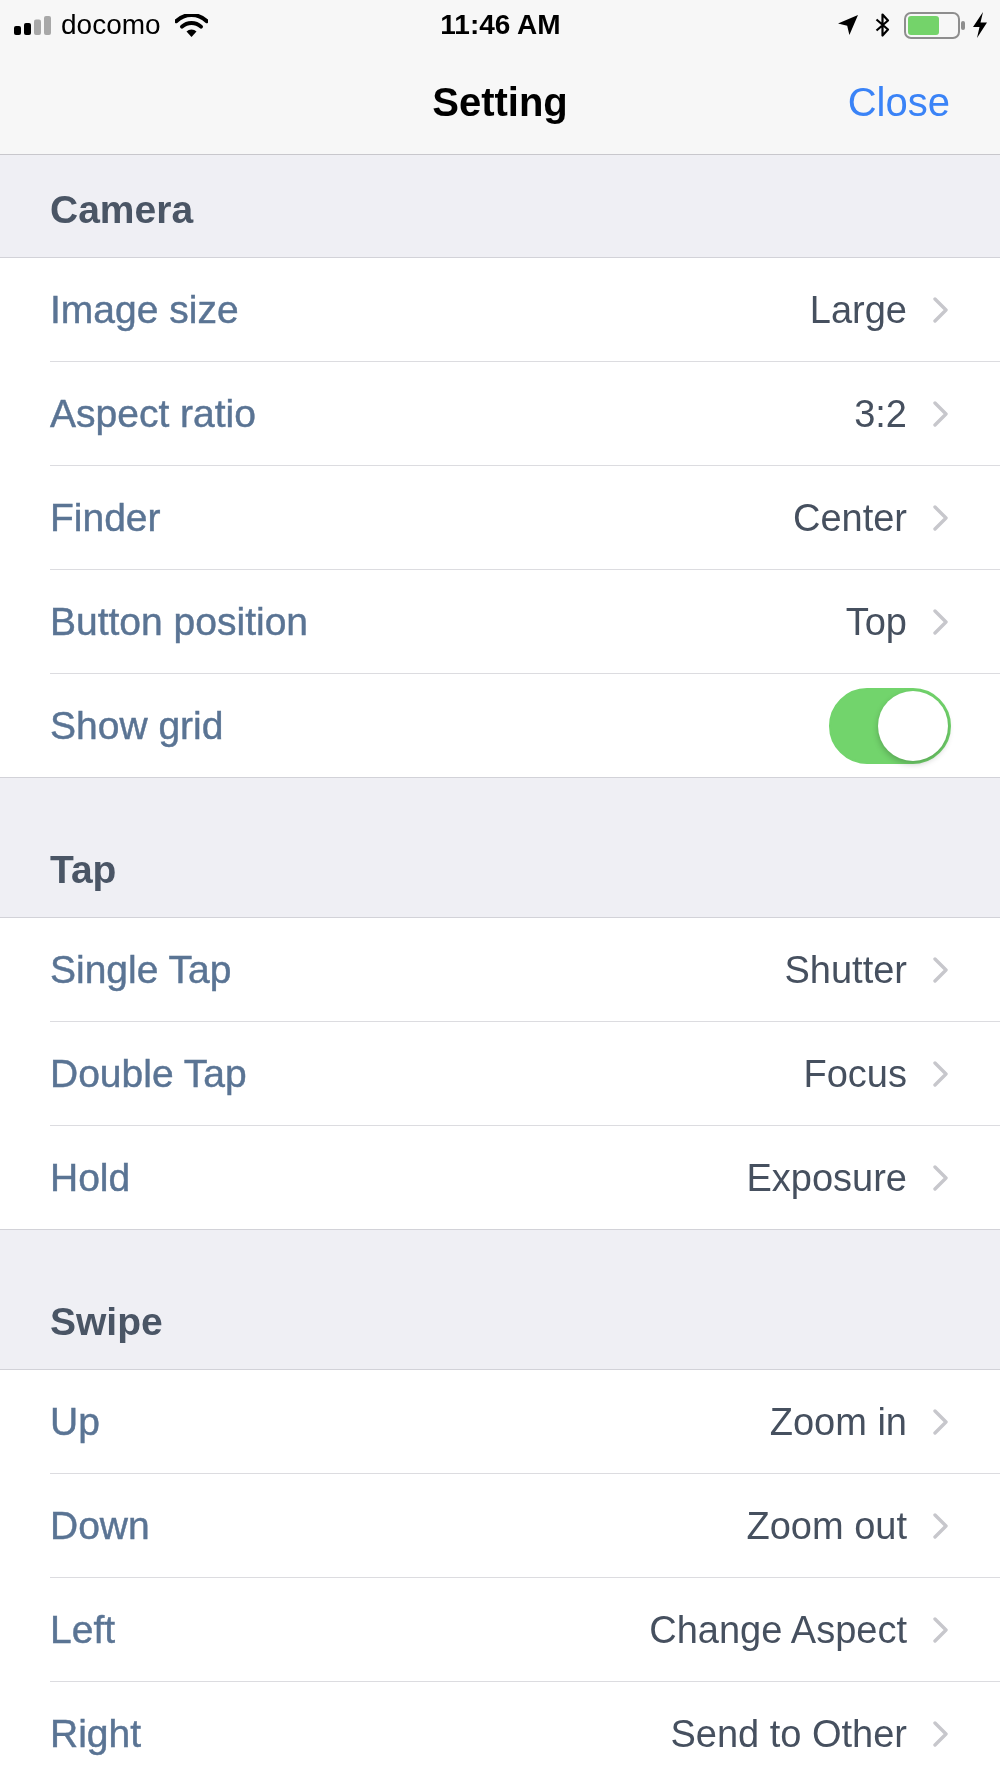  What do you see at coordinates (96, 1733) in the screenshot?
I see `setting-label: Right` at bounding box center [96, 1733].